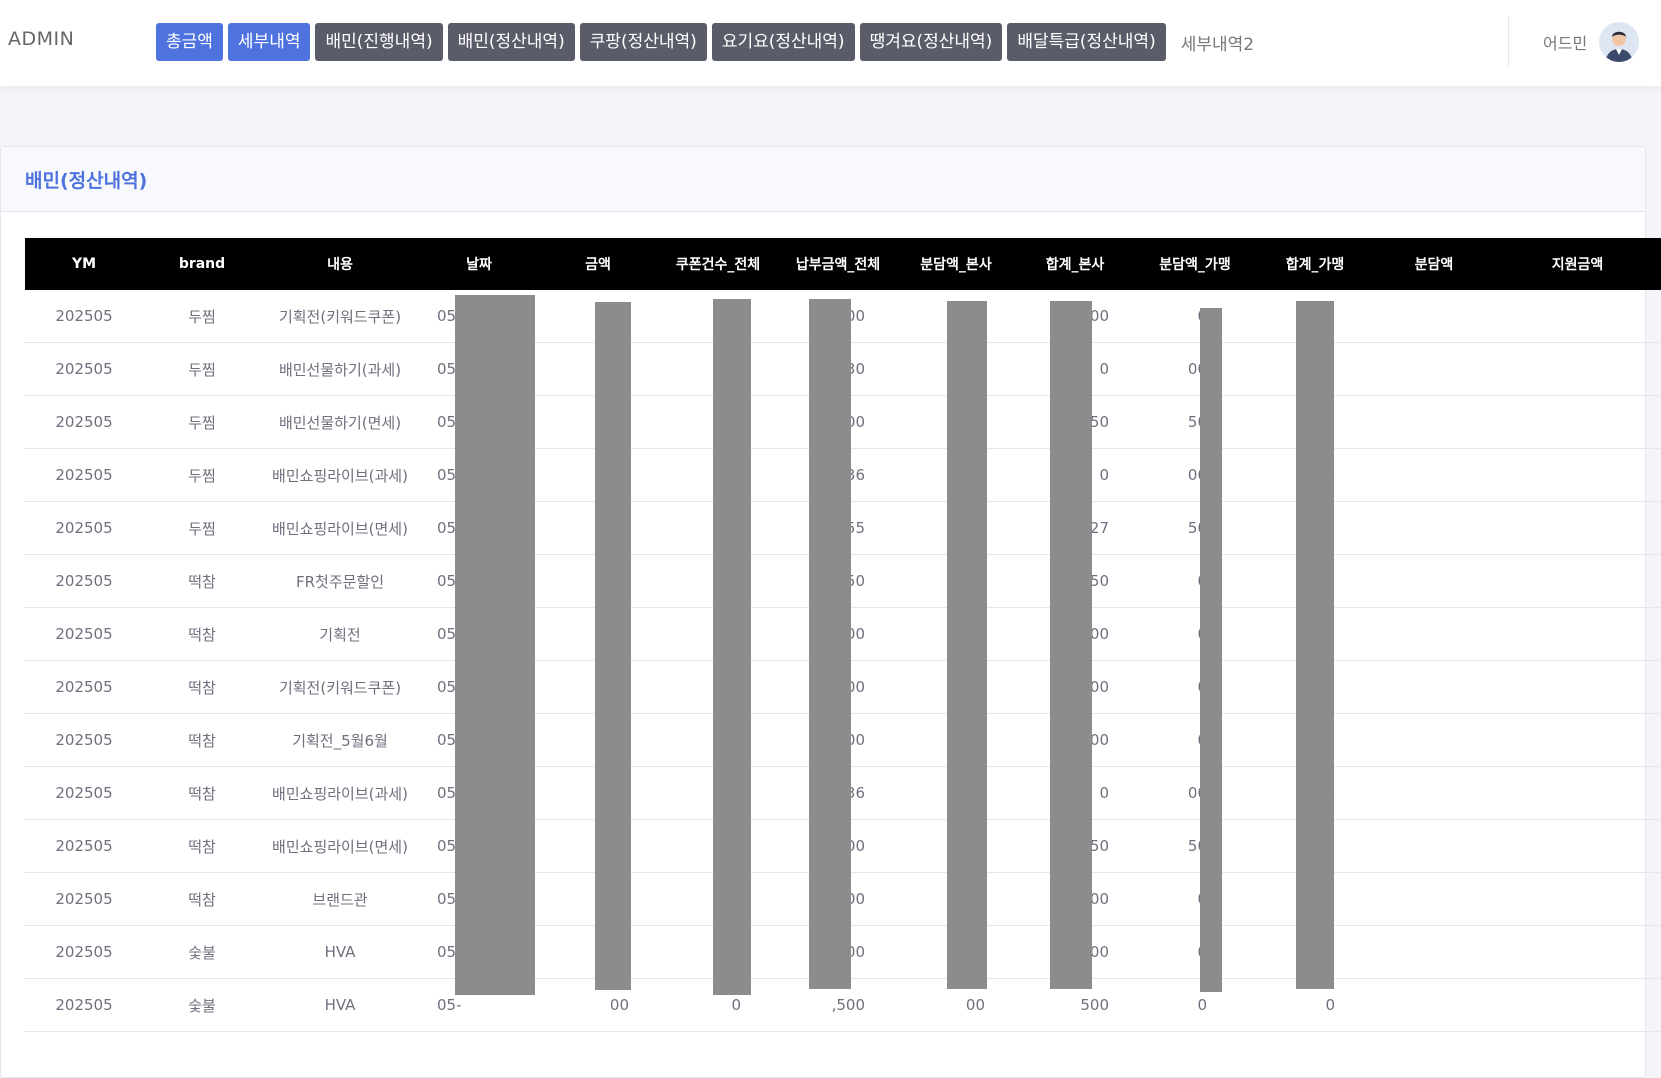 This screenshot has width=1661, height=1078. What do you see at coordinates (269, 42) in the screenshot?
I see `nav-button-1: 세부내역` at bounding box center [269, 42].